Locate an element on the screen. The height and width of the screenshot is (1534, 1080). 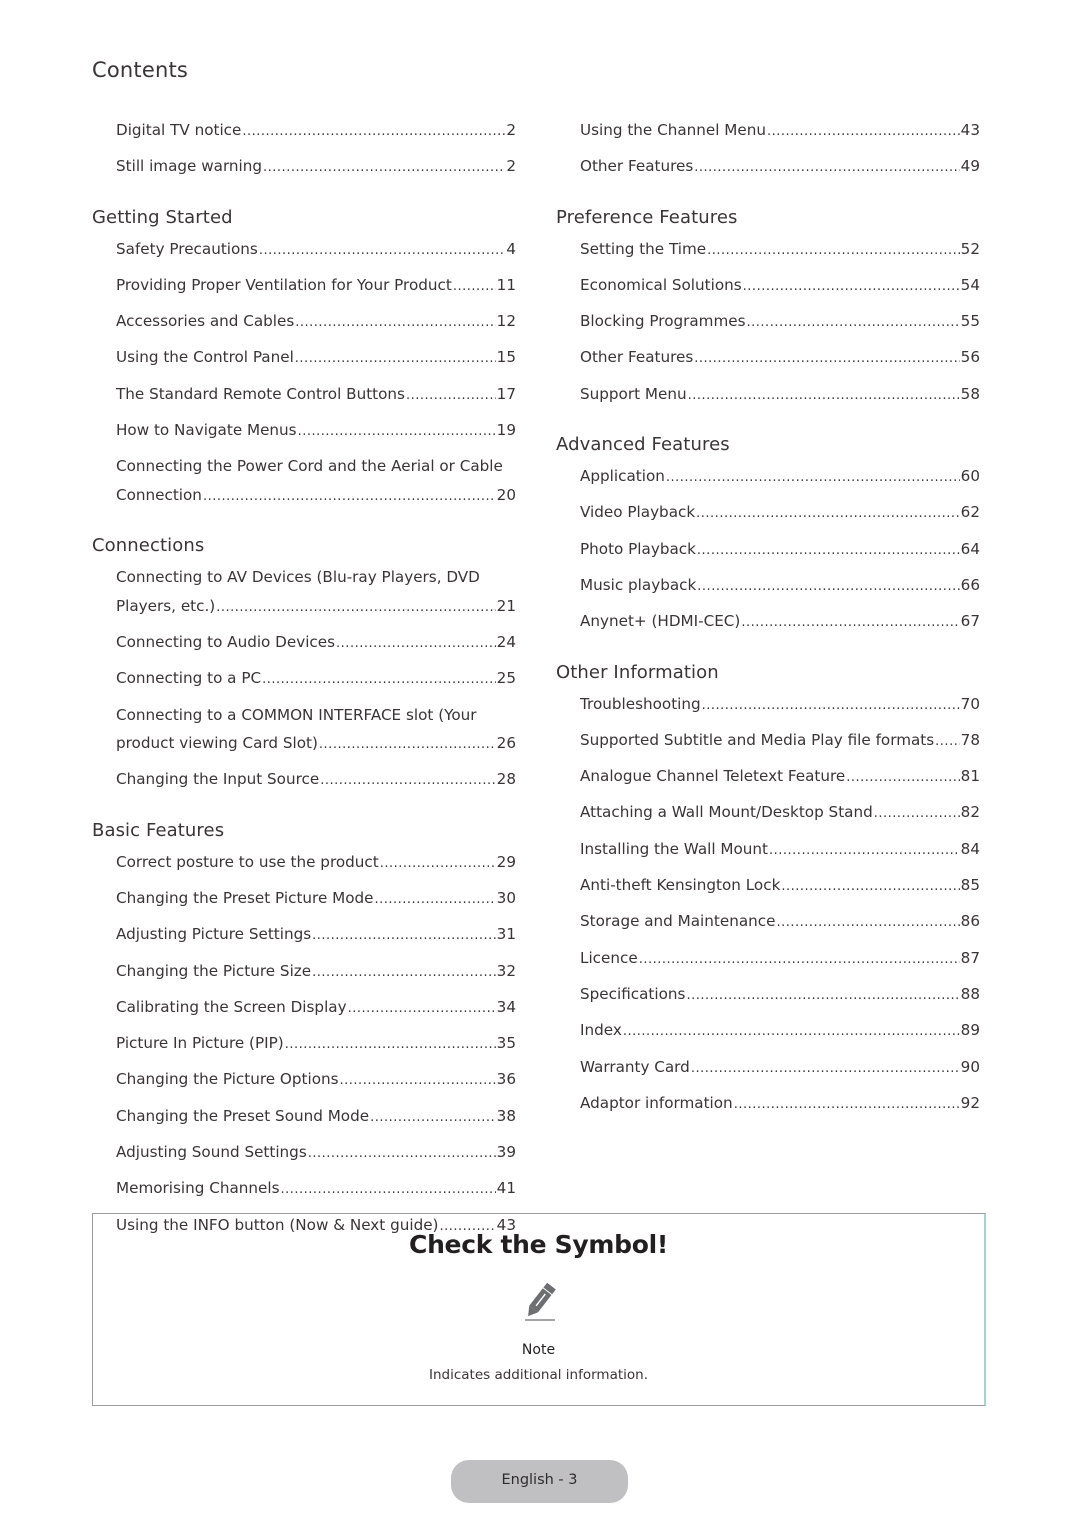
toc-entry: Memorising Channels 41 is located at coordinates (316, 1192).